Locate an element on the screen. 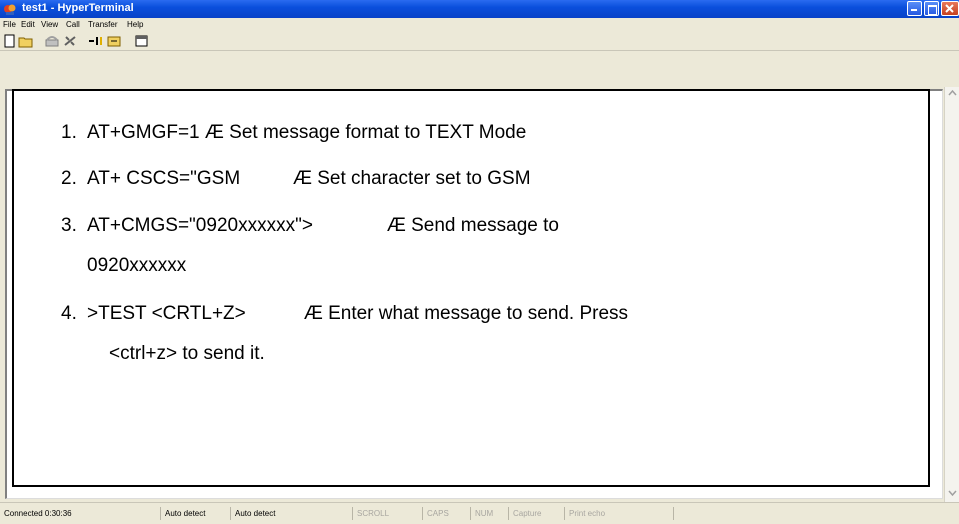  toolbar is located at coordinates (479, 41).